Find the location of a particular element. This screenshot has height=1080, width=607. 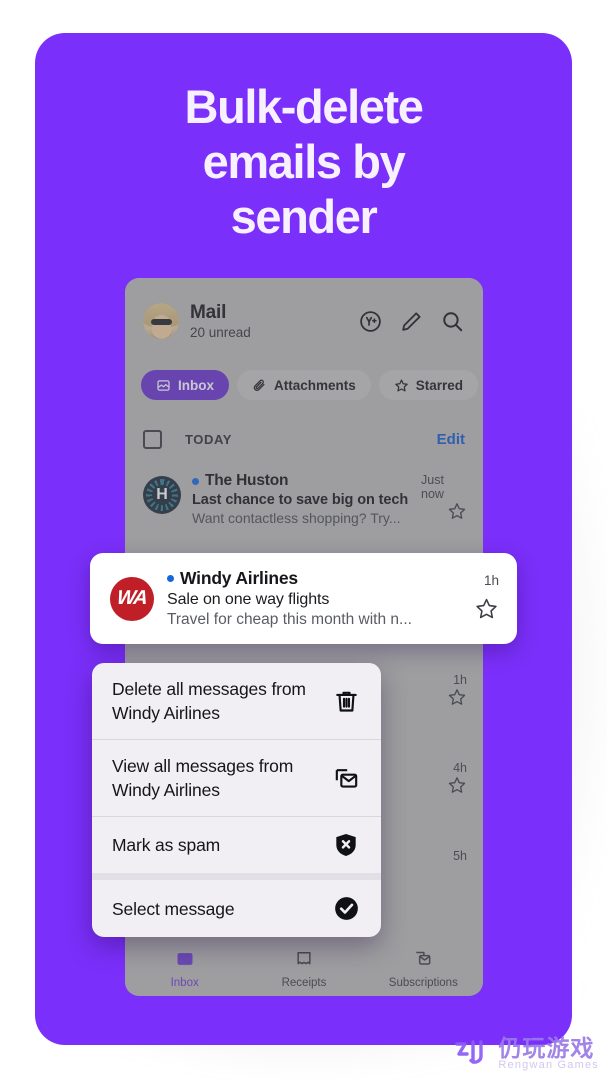

yahoo-plus-icon is located at coordinates (370, 321).